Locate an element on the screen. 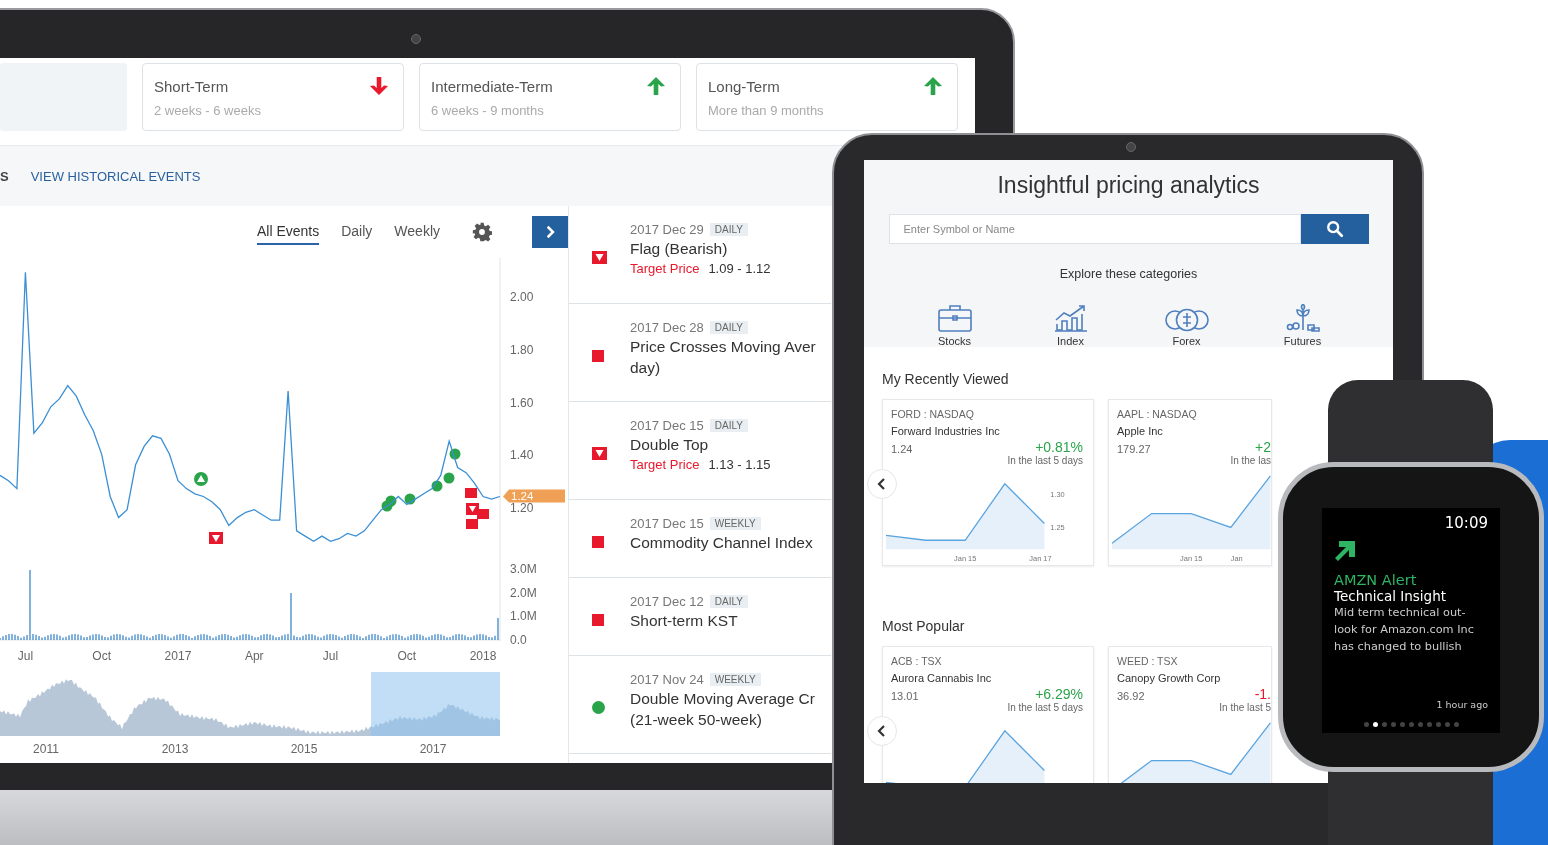 The width and height of the screenshot is (1548, 845). alert-time: 1 hour ago is located at coordinates (1462, 704).